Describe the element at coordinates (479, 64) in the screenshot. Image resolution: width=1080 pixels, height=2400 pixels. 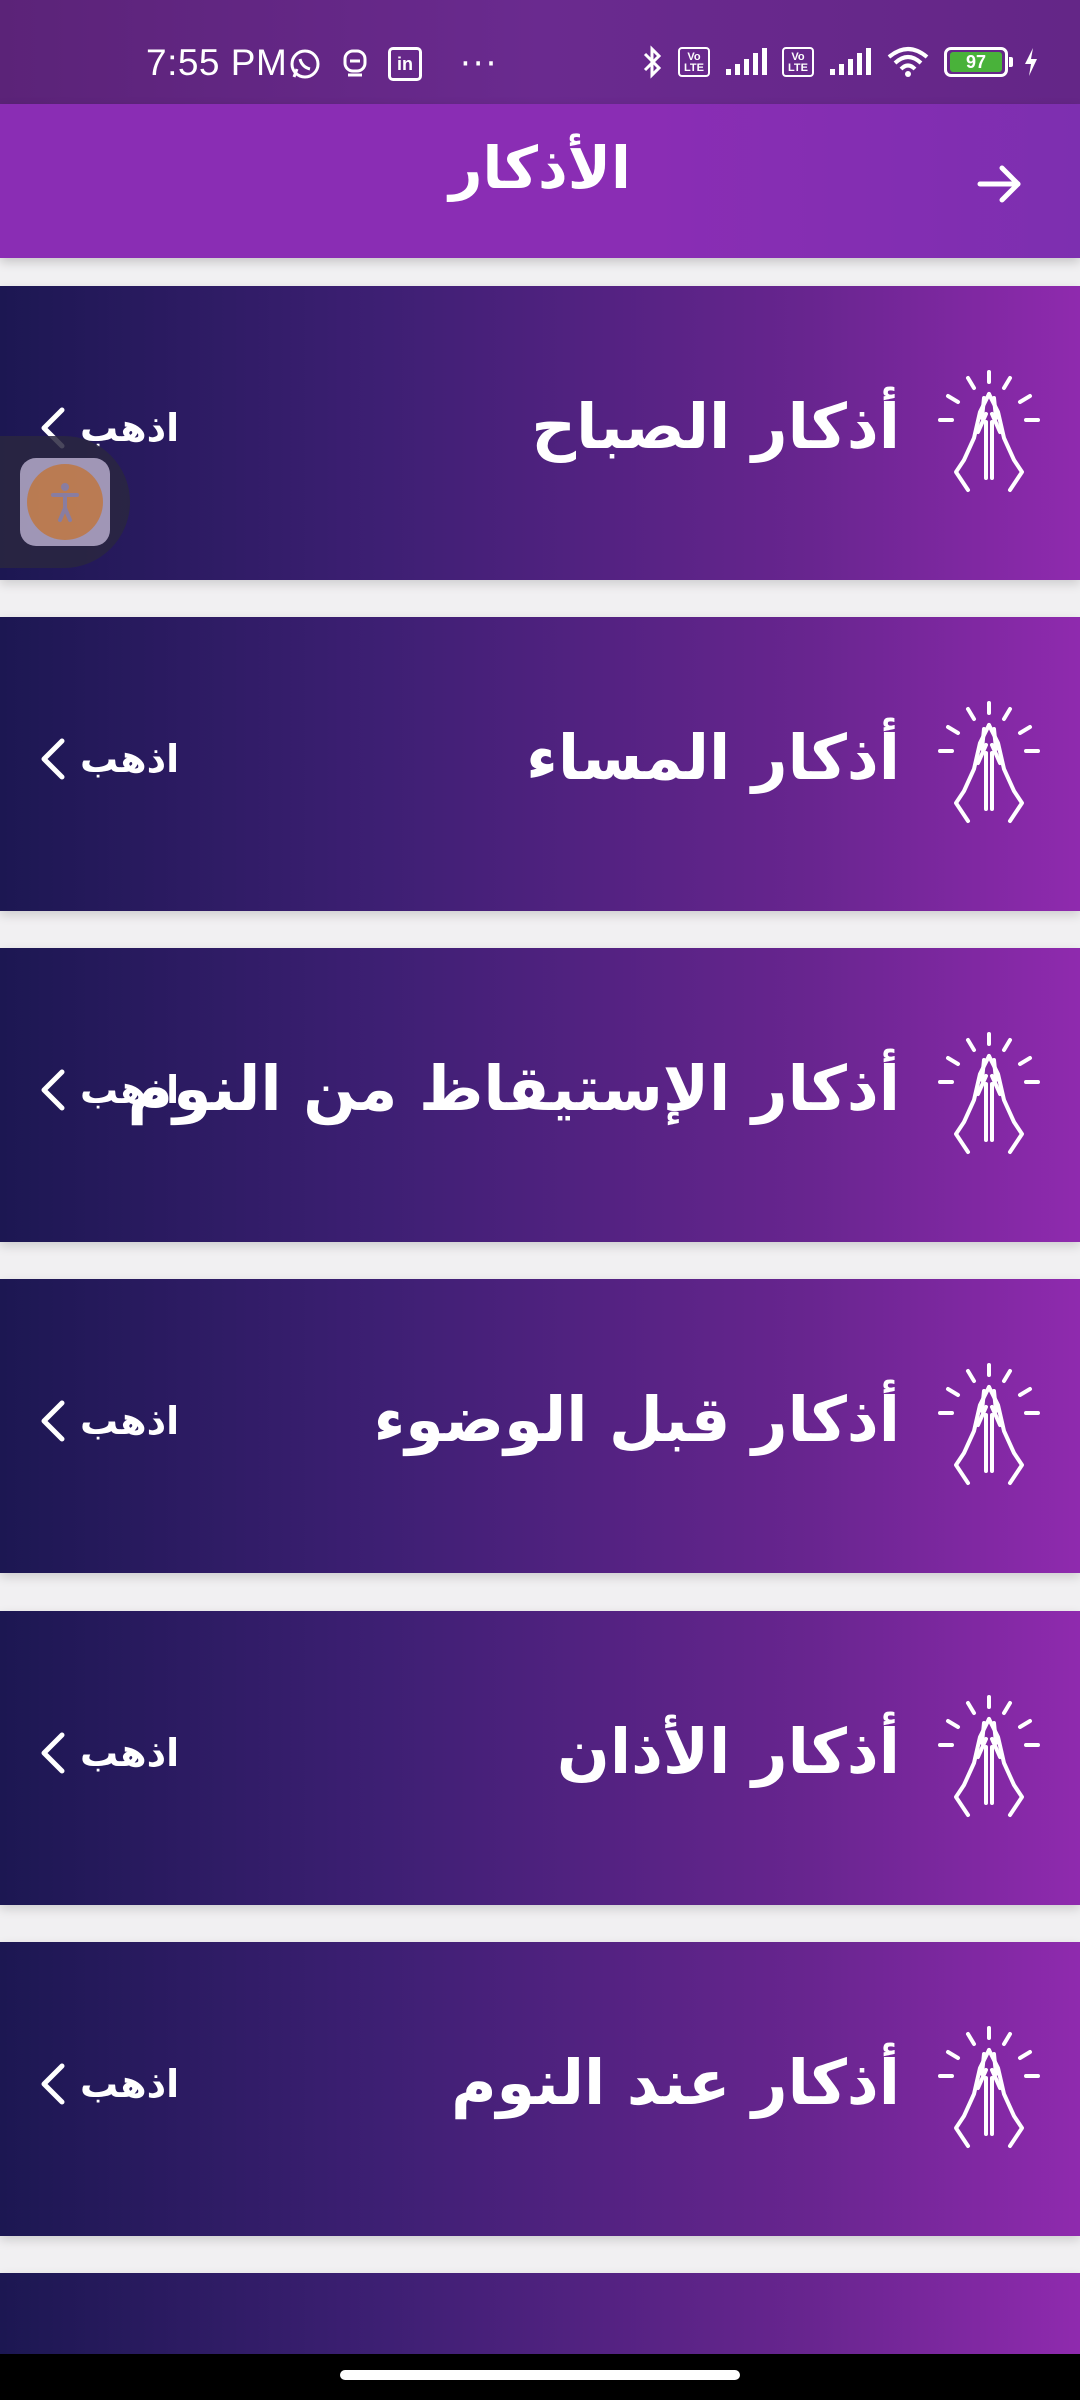
I see `more-dots-icon: ···` at that location.